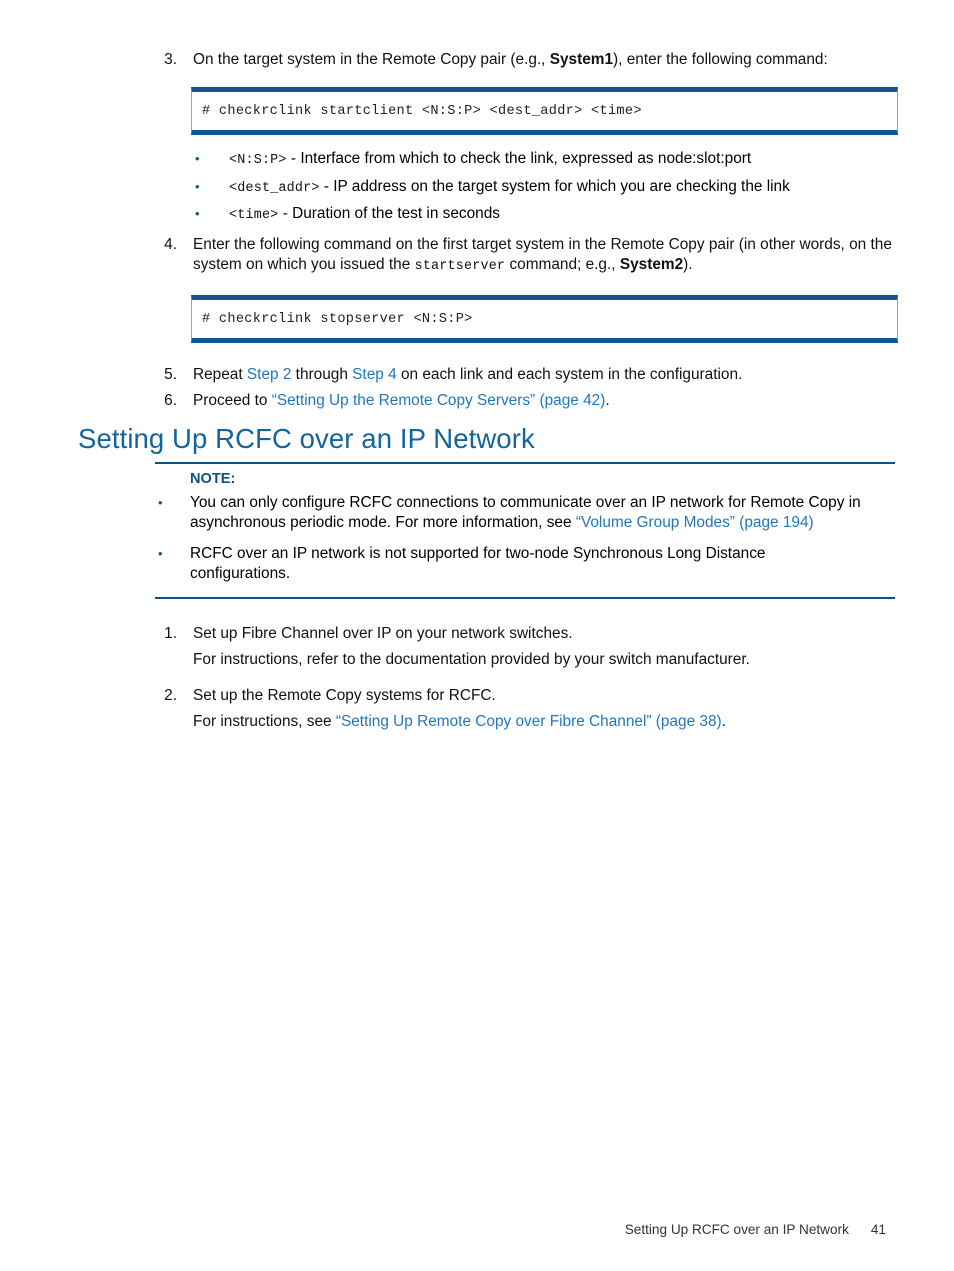 The image size is (954, 1271). I want to click on parameter-desc: - Duration of the test in seconds, so click(389, 214).